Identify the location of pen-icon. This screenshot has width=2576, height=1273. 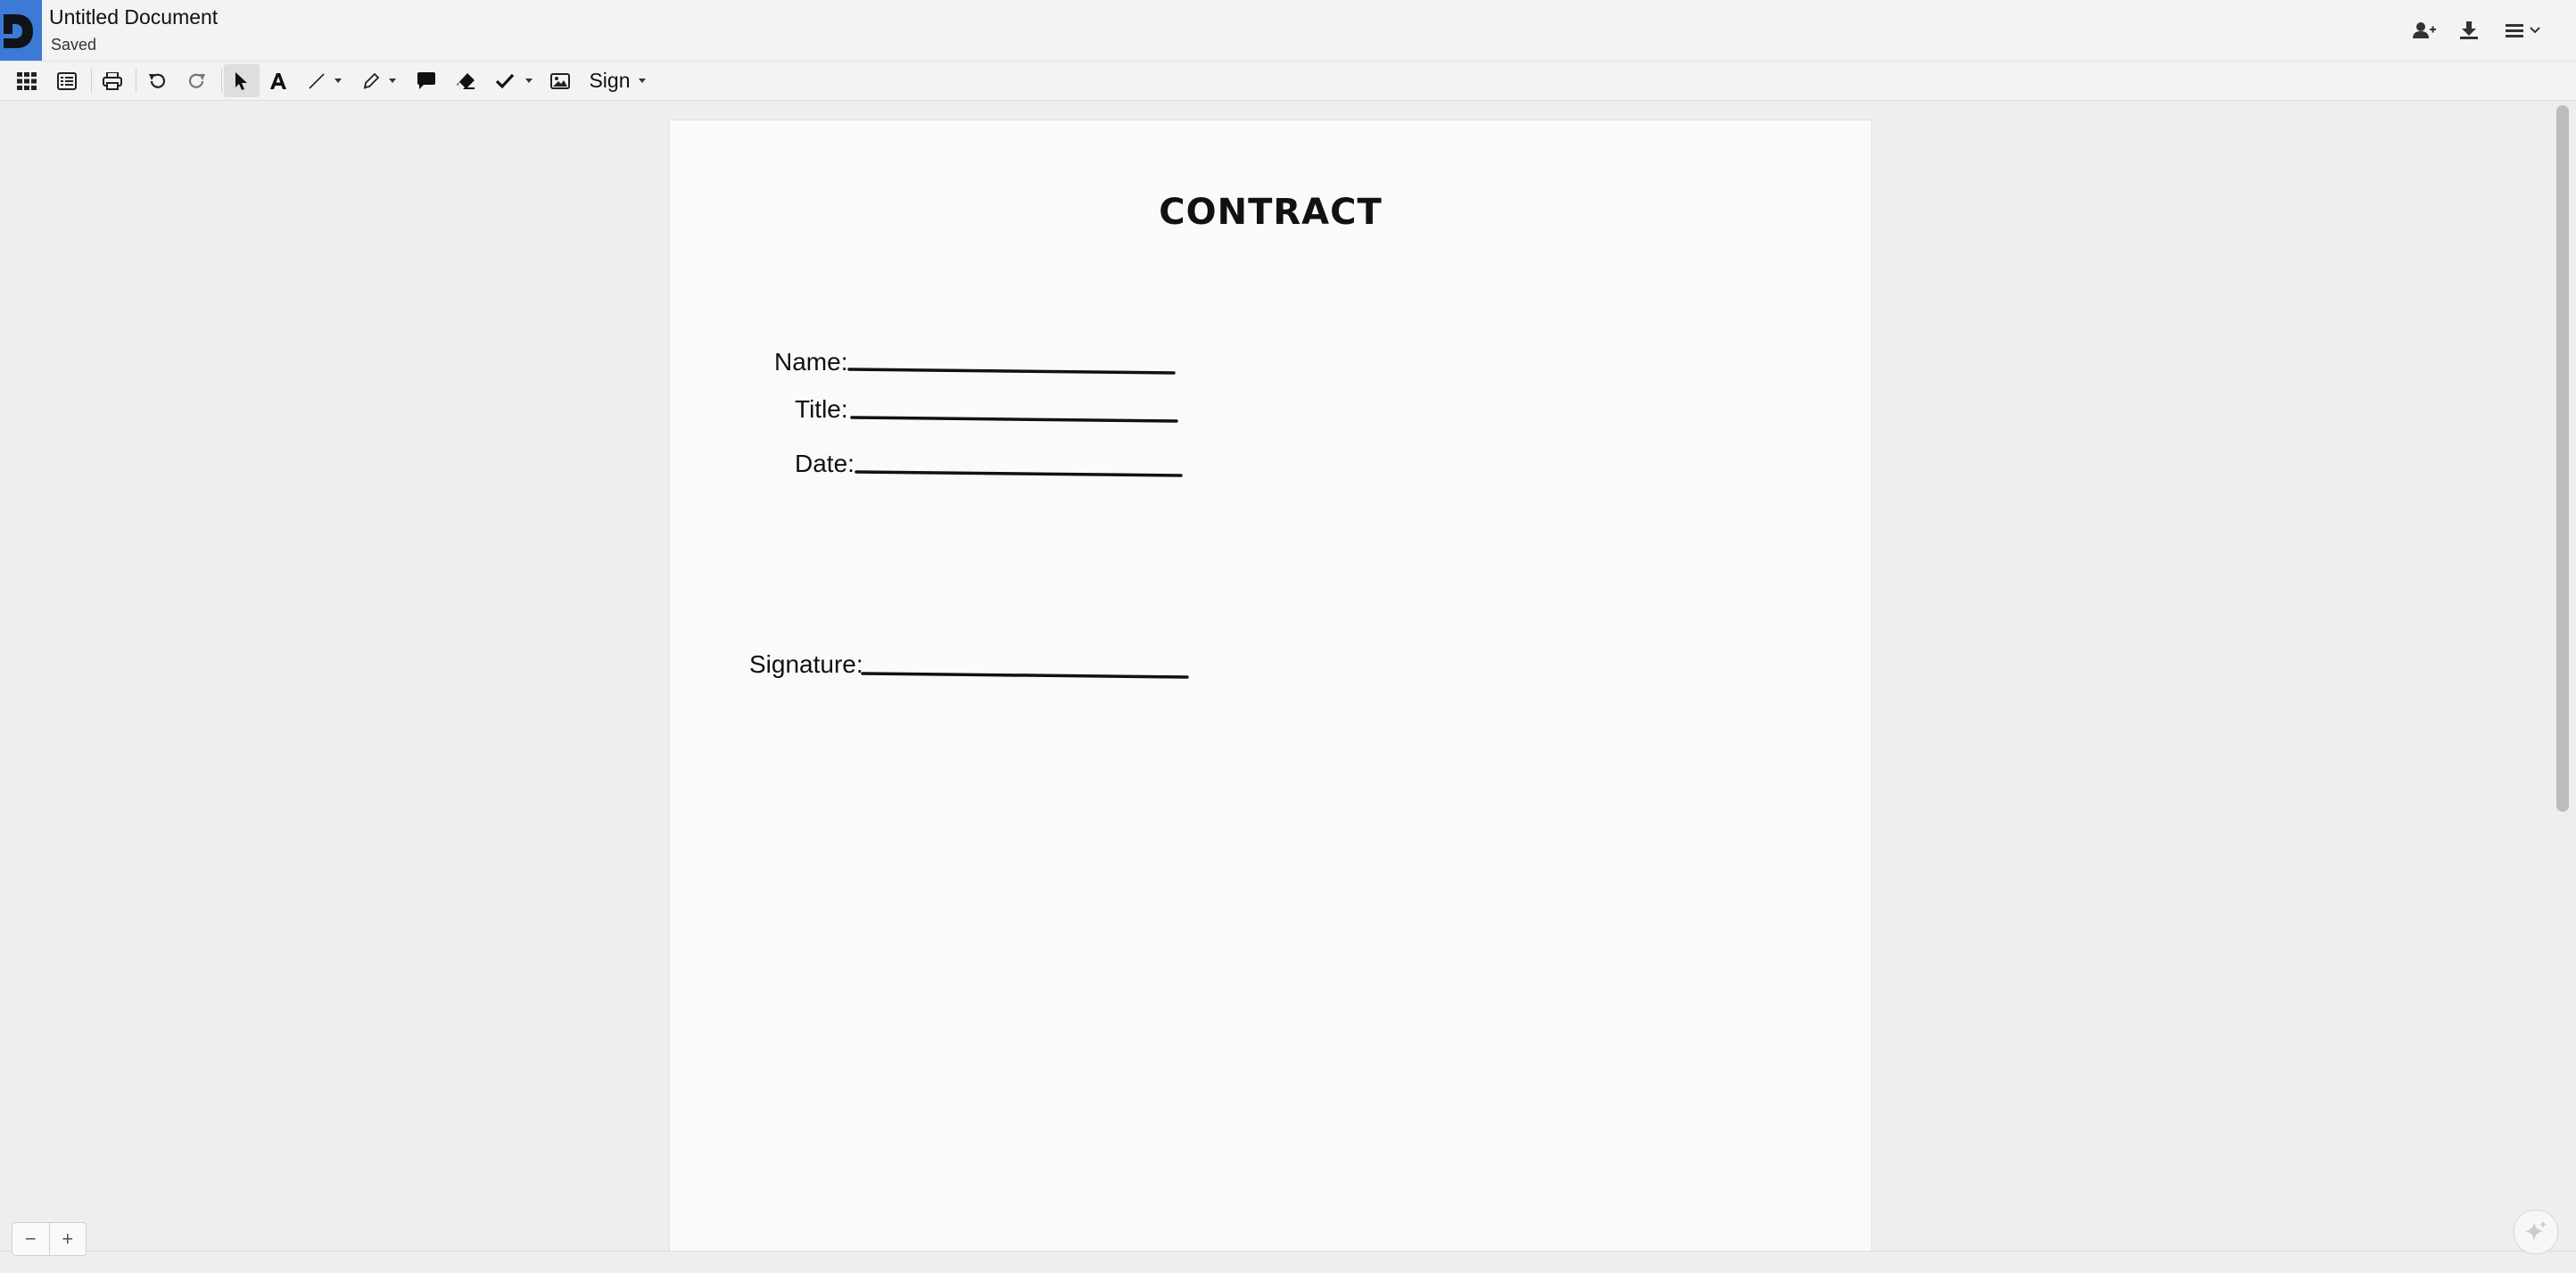
(372, 80).